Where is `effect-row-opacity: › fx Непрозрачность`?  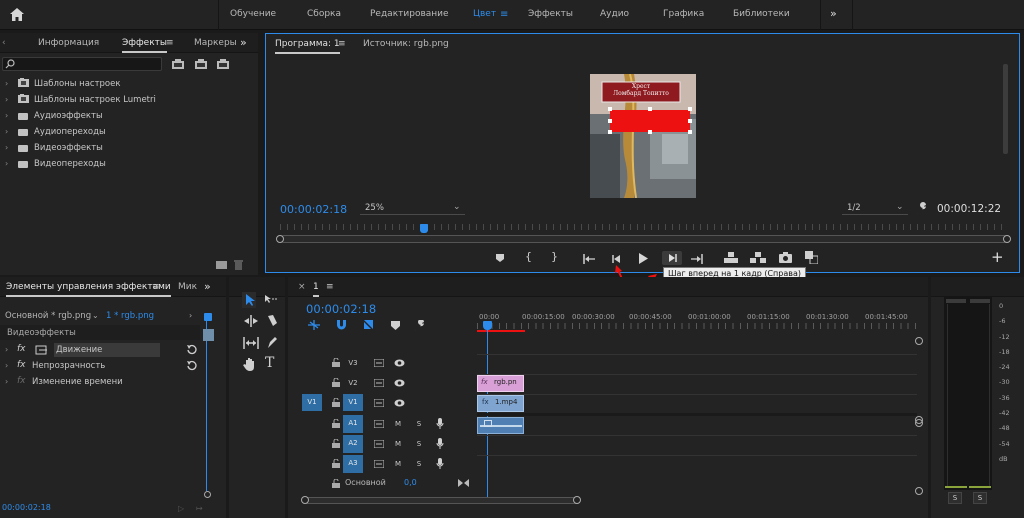
effect-row-opacity: › fx Непрозрачность is located at coordinates (100, 366).